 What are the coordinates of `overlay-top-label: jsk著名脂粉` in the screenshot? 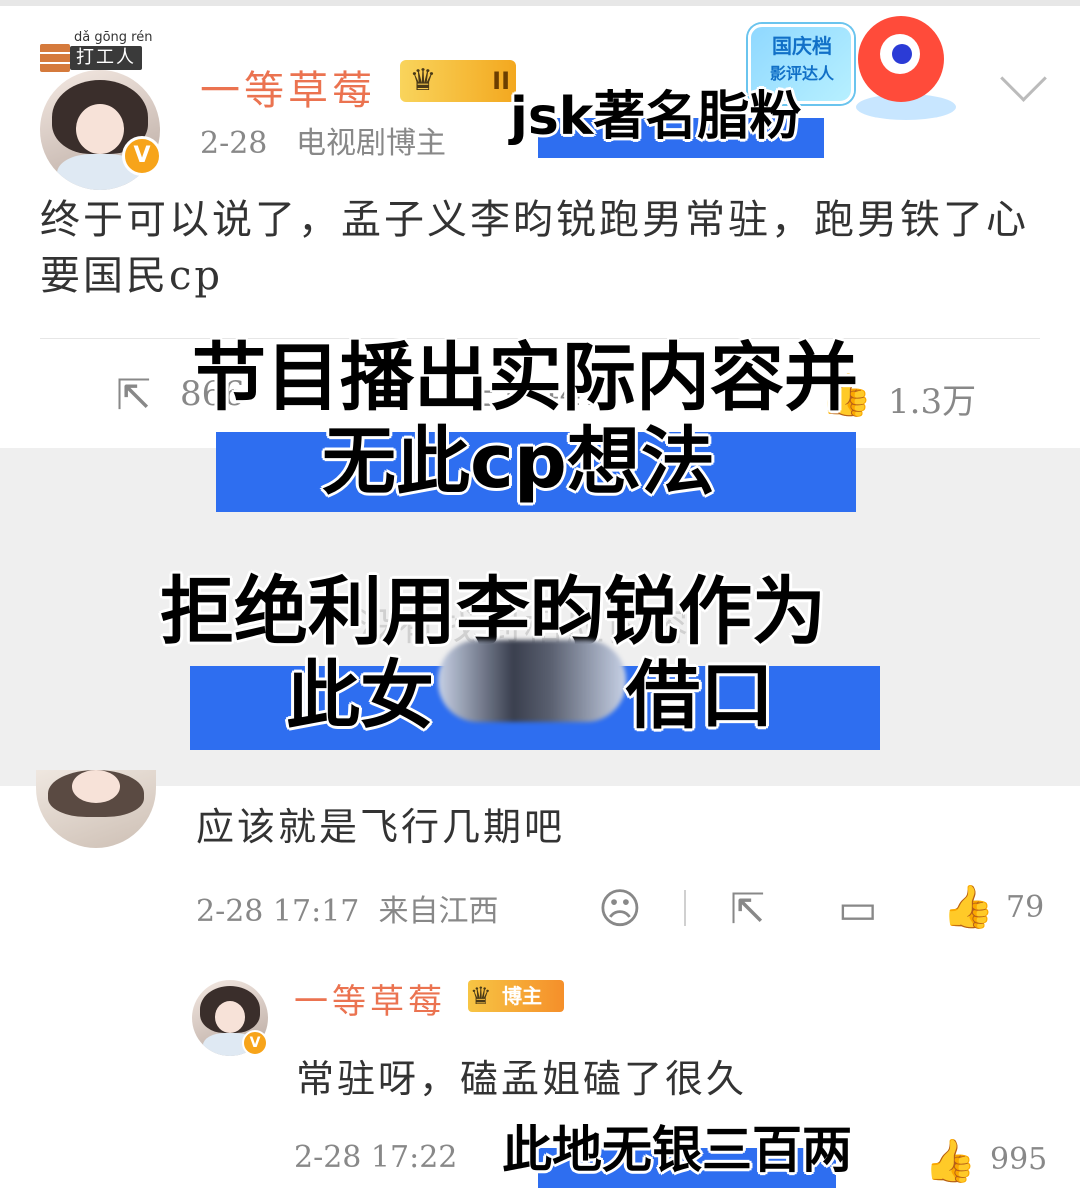 It's located at (656, 117).